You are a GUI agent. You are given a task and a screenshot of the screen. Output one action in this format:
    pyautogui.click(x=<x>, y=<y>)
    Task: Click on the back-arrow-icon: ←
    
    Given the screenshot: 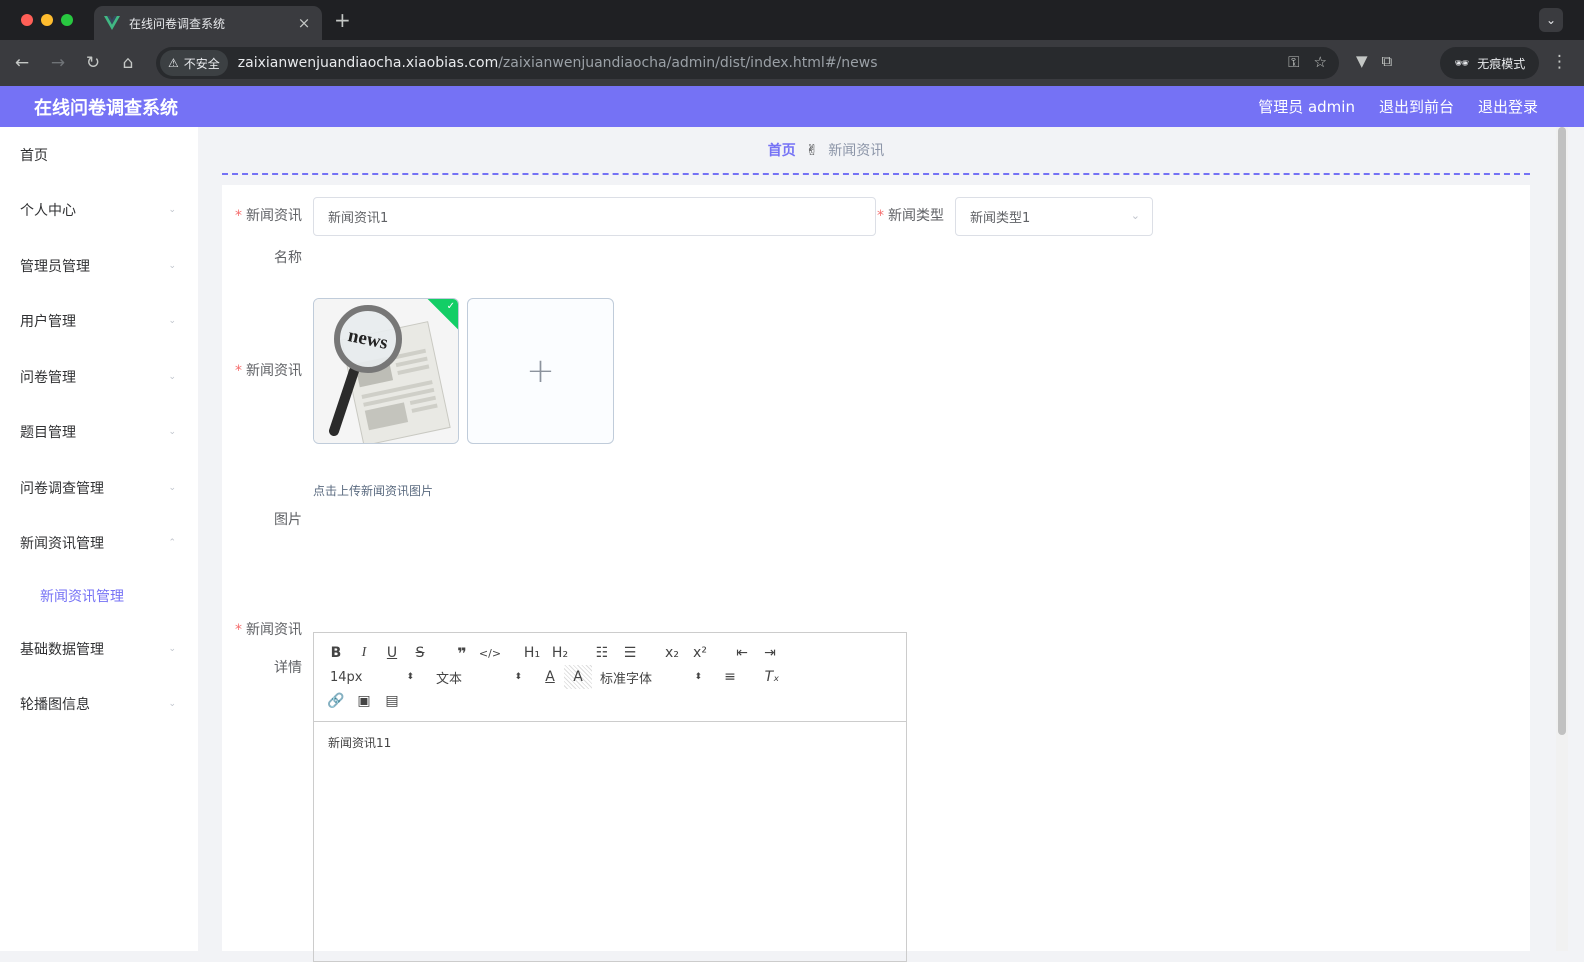 What is the action you would take?
    pyautogui.click(x=22, y=63)
    